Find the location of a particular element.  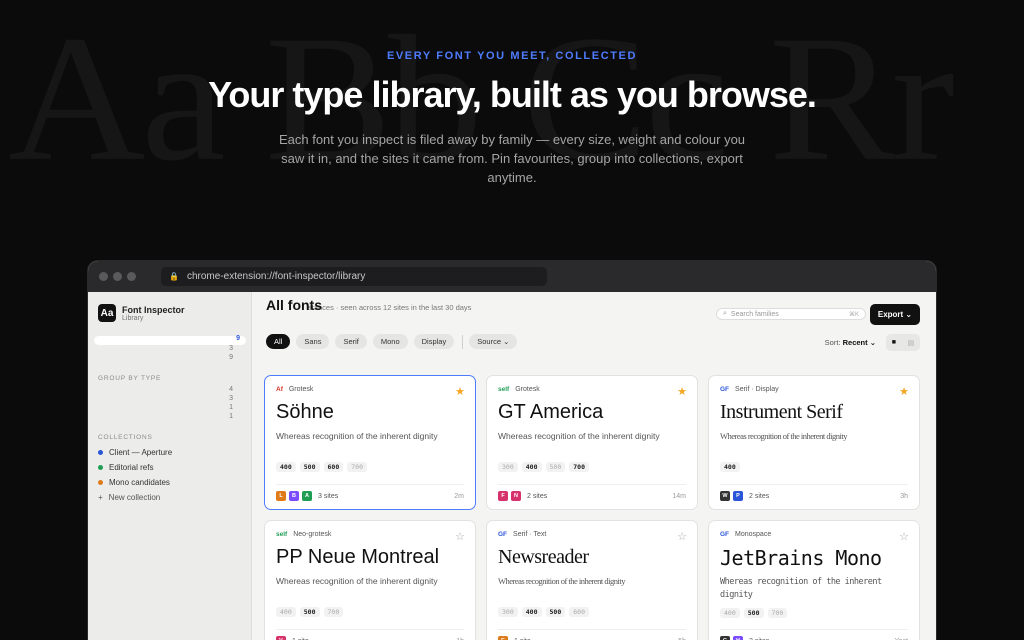

card-footer: FN 2 sites 14m is located at coordinates (592, 492).